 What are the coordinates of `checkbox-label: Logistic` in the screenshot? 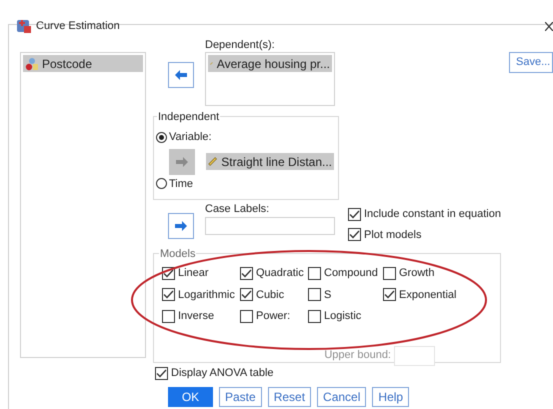 It's located at (343, 316).